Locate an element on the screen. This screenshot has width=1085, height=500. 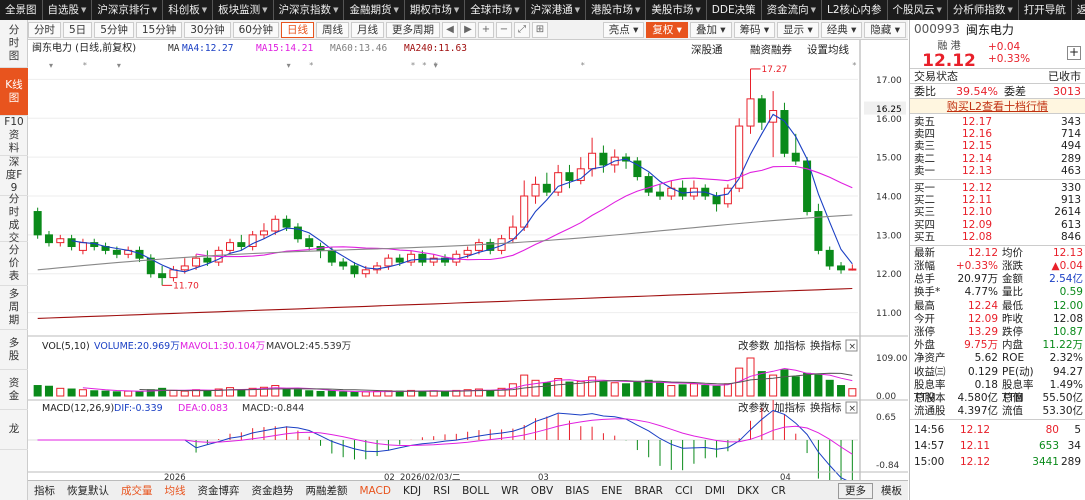
topnav-item: 自选股 ▼ is located at coordinates (68, 10).